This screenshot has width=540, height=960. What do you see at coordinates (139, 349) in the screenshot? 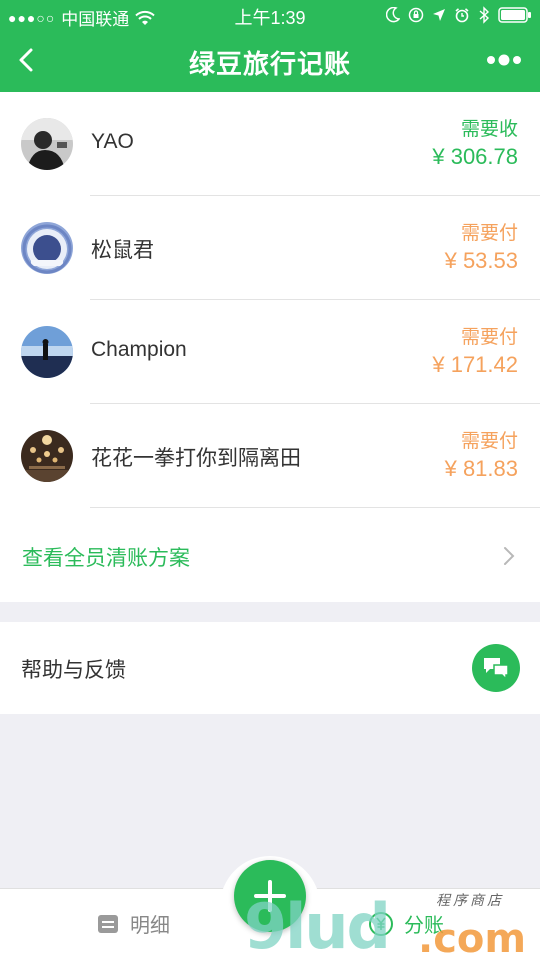
I see `member-name: Champion` at bounding box center [139, 349].